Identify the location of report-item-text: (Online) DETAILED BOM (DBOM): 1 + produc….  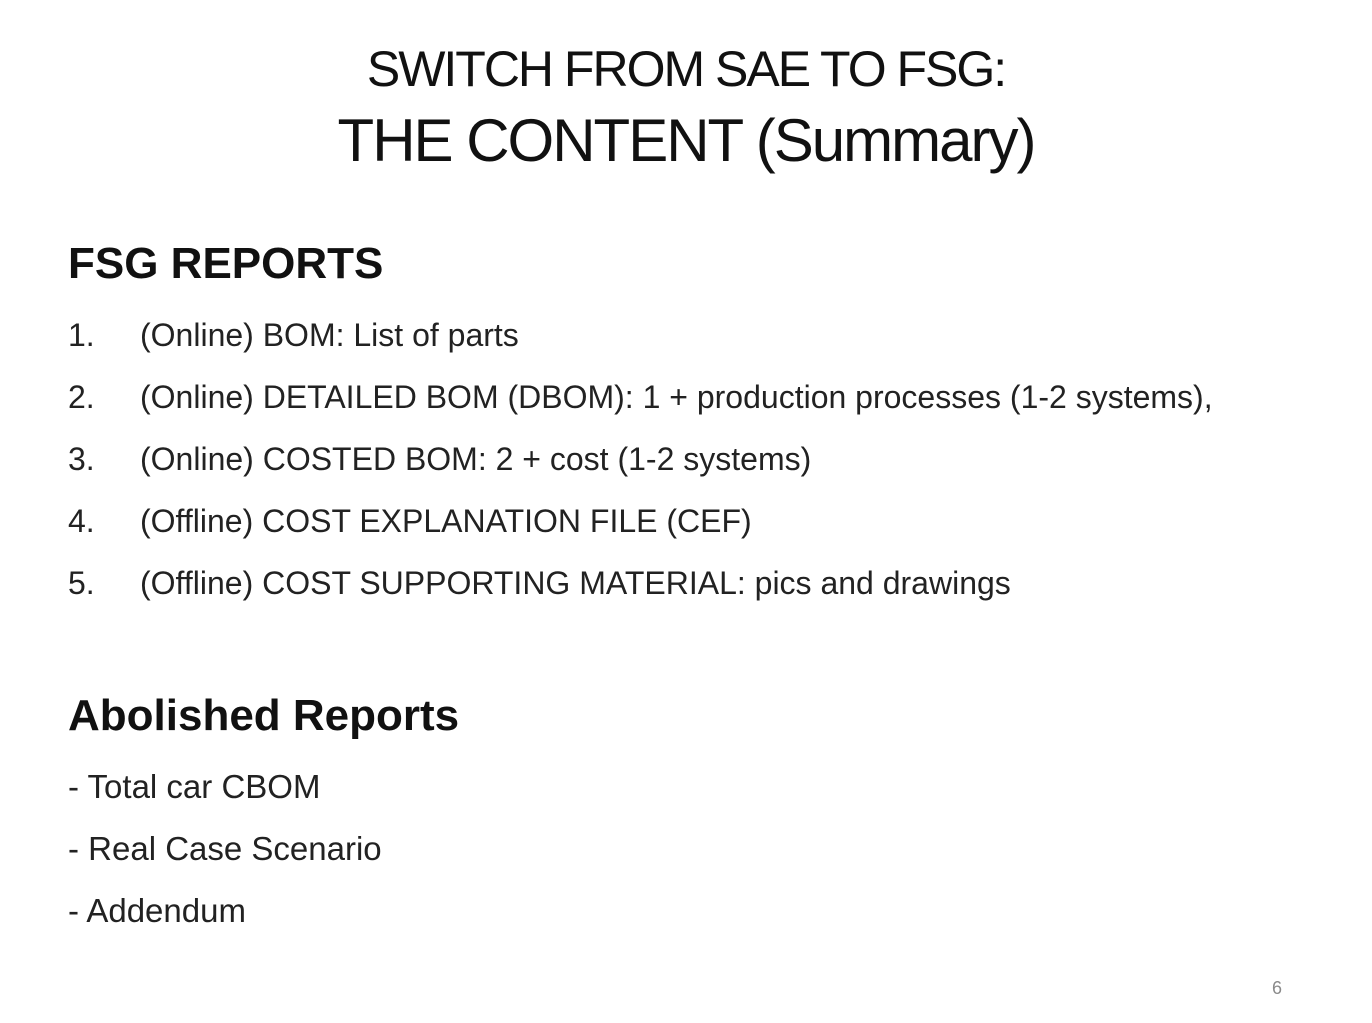
(676, 397).